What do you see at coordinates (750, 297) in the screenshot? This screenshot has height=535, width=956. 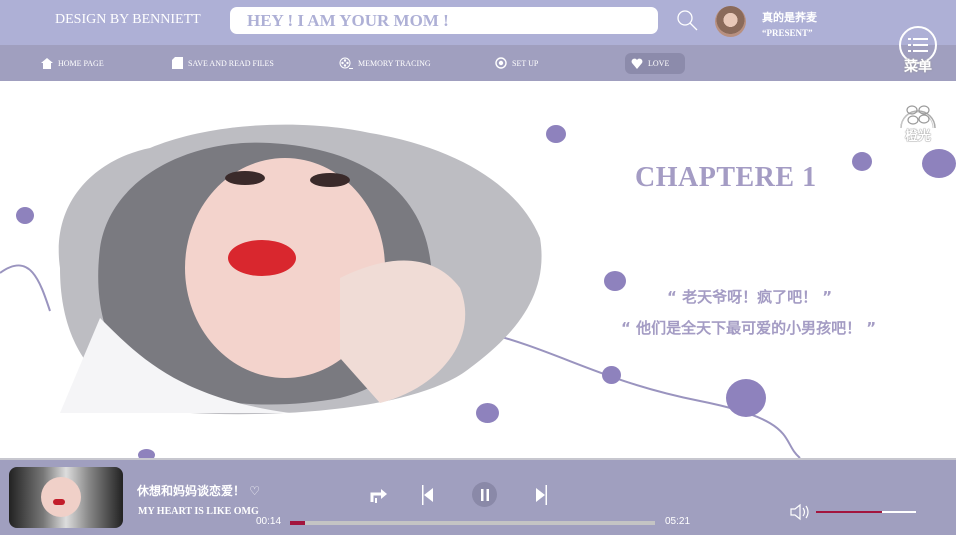 I see `quote-line: “ 老天爷呀！疯了吧！ ”` at bounding box center [750, 297].